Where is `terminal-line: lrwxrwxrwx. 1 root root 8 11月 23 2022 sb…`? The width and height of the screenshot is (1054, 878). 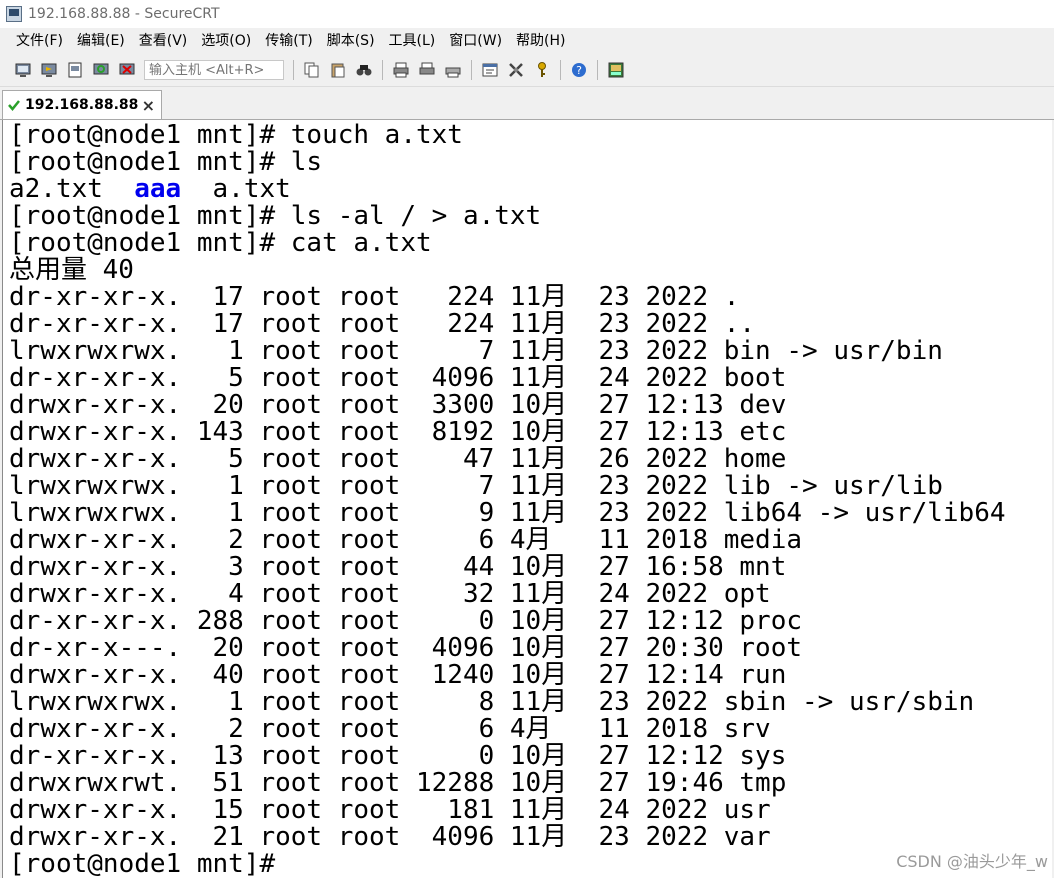 terminal-line: lrwxrwxrwx. 1 root root 8 11月 23 2022 sb… is located at coordinates (492, 702).